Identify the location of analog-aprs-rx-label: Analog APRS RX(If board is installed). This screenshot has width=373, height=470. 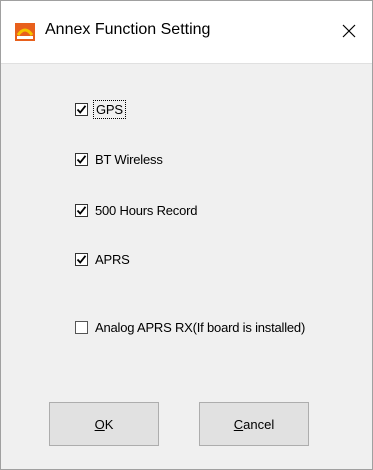
(200, 327).